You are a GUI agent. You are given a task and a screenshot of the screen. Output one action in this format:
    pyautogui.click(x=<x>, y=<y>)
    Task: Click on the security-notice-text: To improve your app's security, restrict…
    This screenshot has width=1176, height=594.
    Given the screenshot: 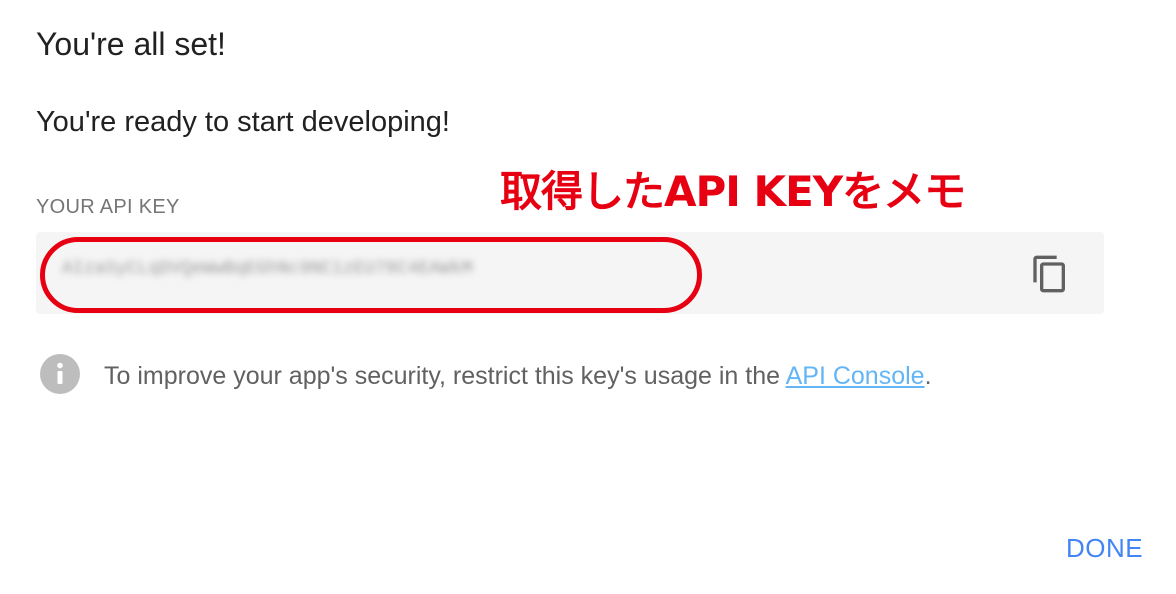 What is the action you would take?
    pyautogui.click(x=445, y=376)
    